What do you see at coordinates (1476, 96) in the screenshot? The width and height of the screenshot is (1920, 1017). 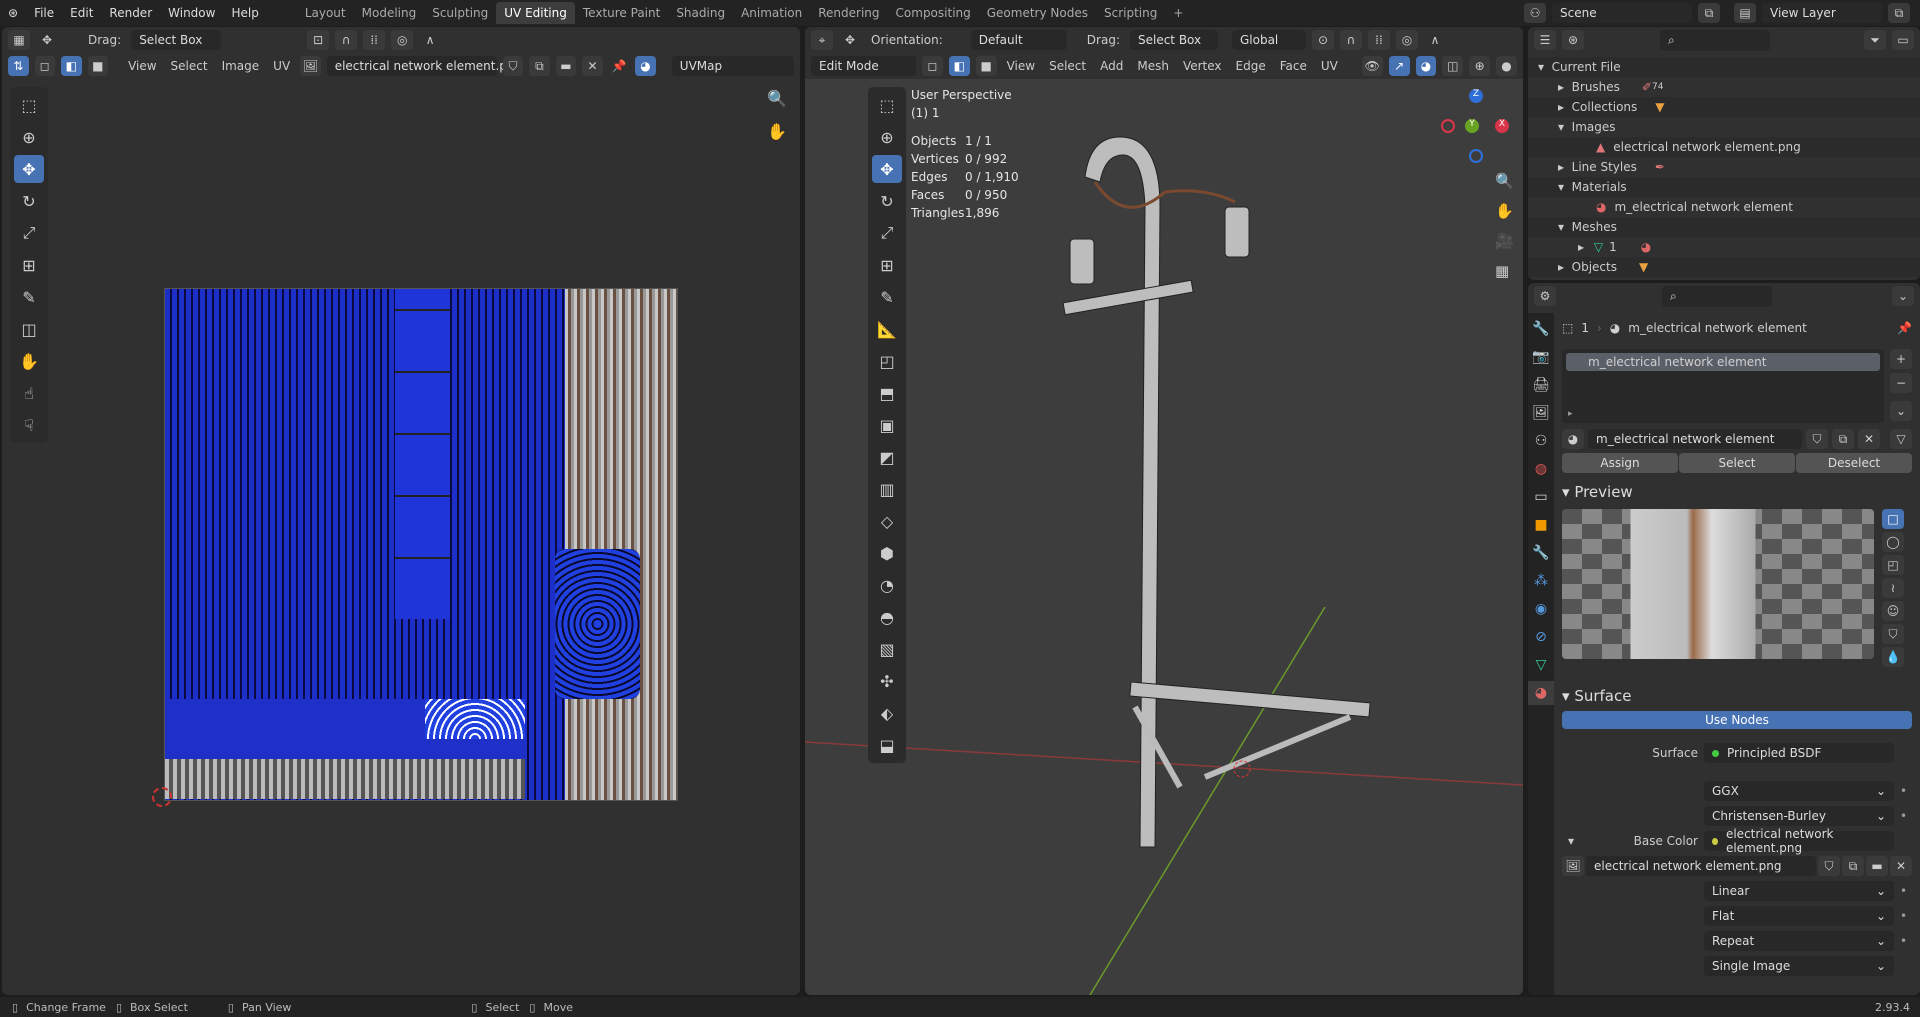 I see `gizmo-z: Z` at bounding box center [1476, 96].